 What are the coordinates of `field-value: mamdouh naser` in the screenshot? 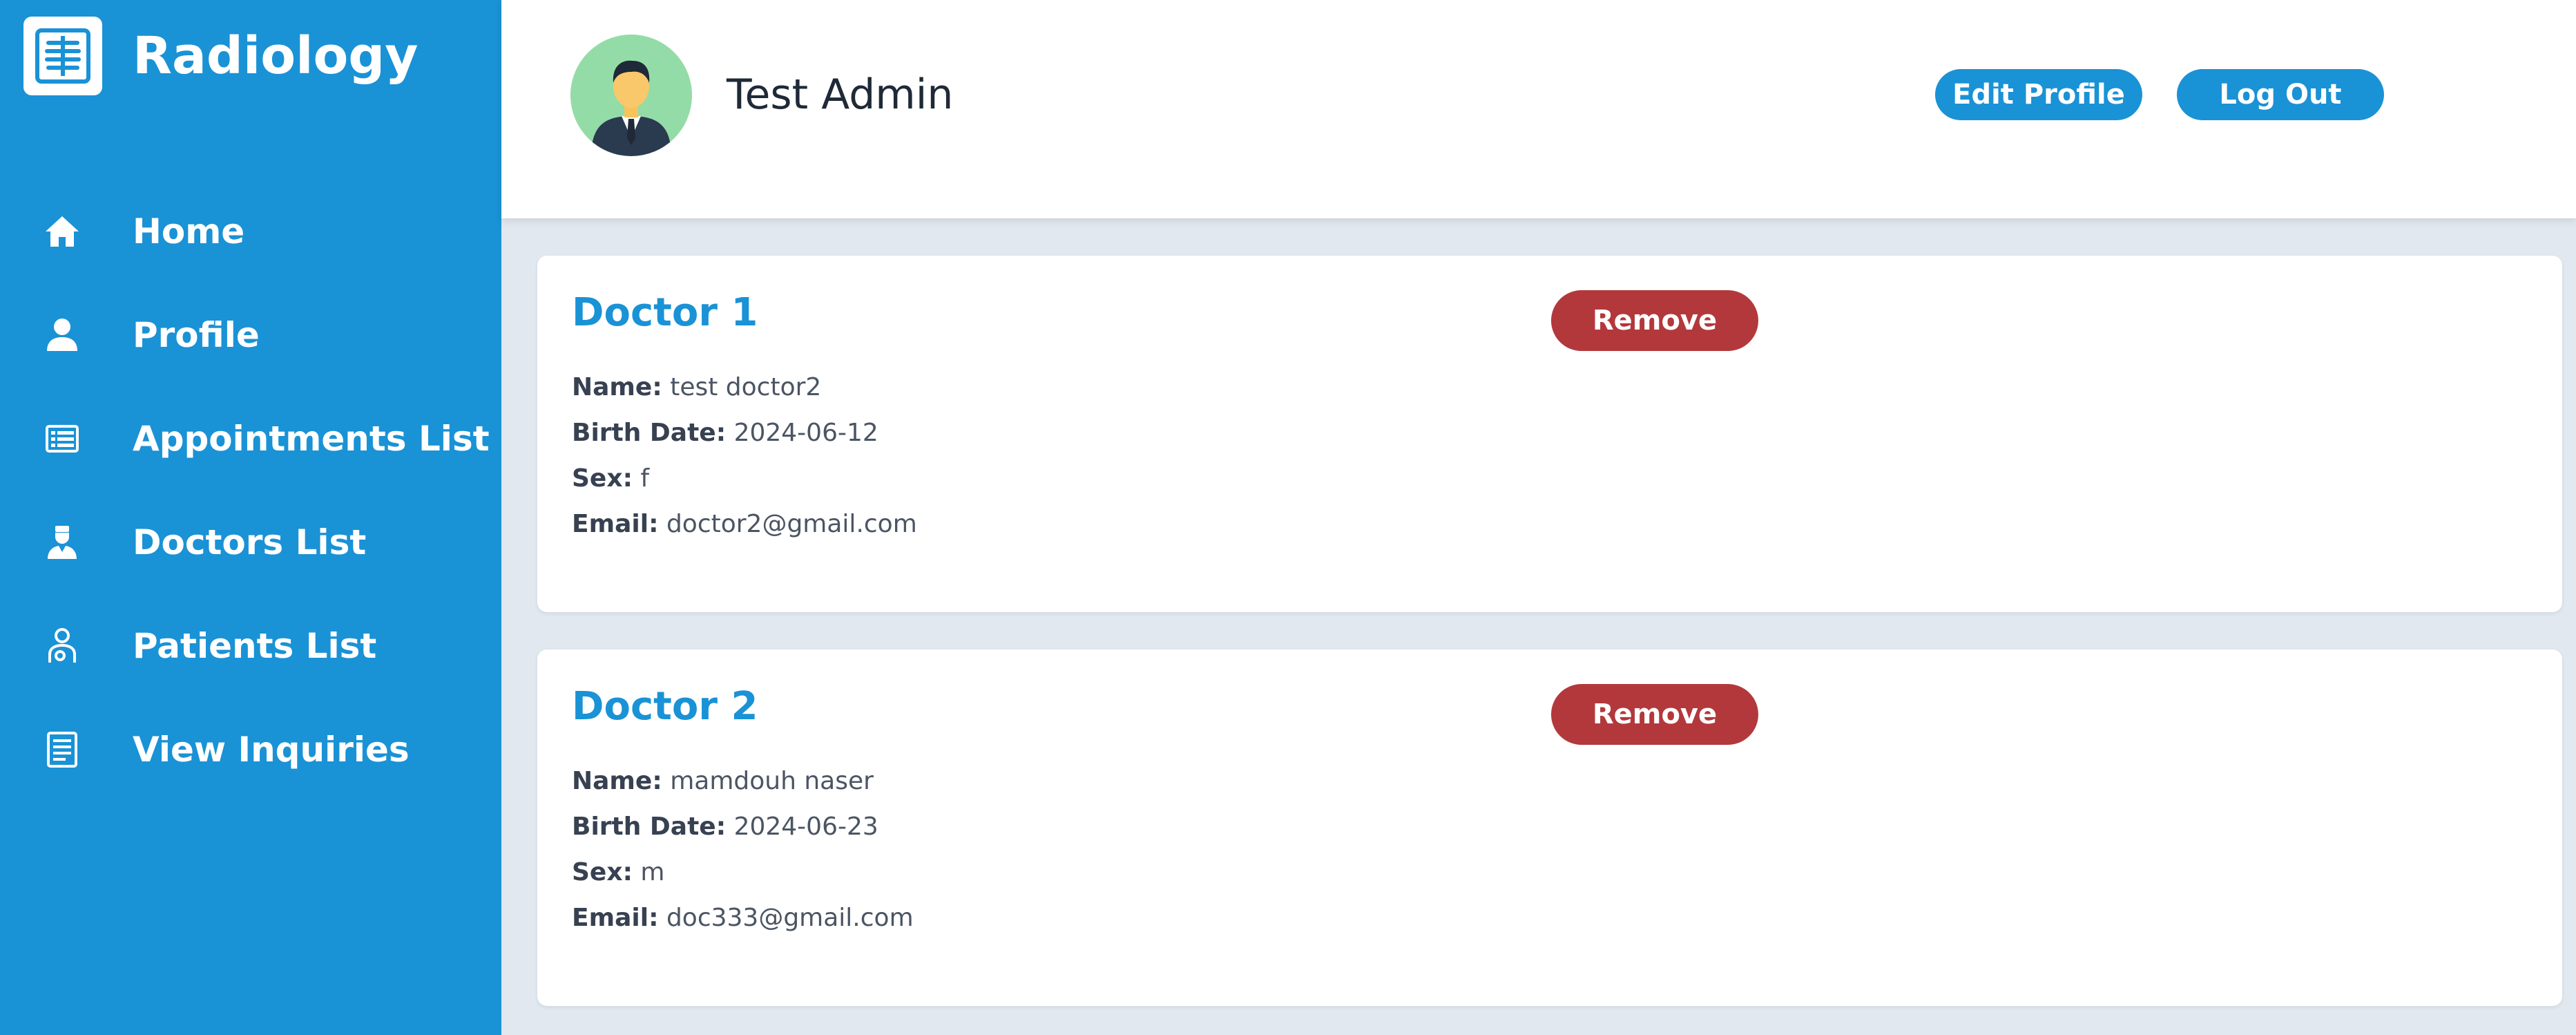 It's located at (772, 781).